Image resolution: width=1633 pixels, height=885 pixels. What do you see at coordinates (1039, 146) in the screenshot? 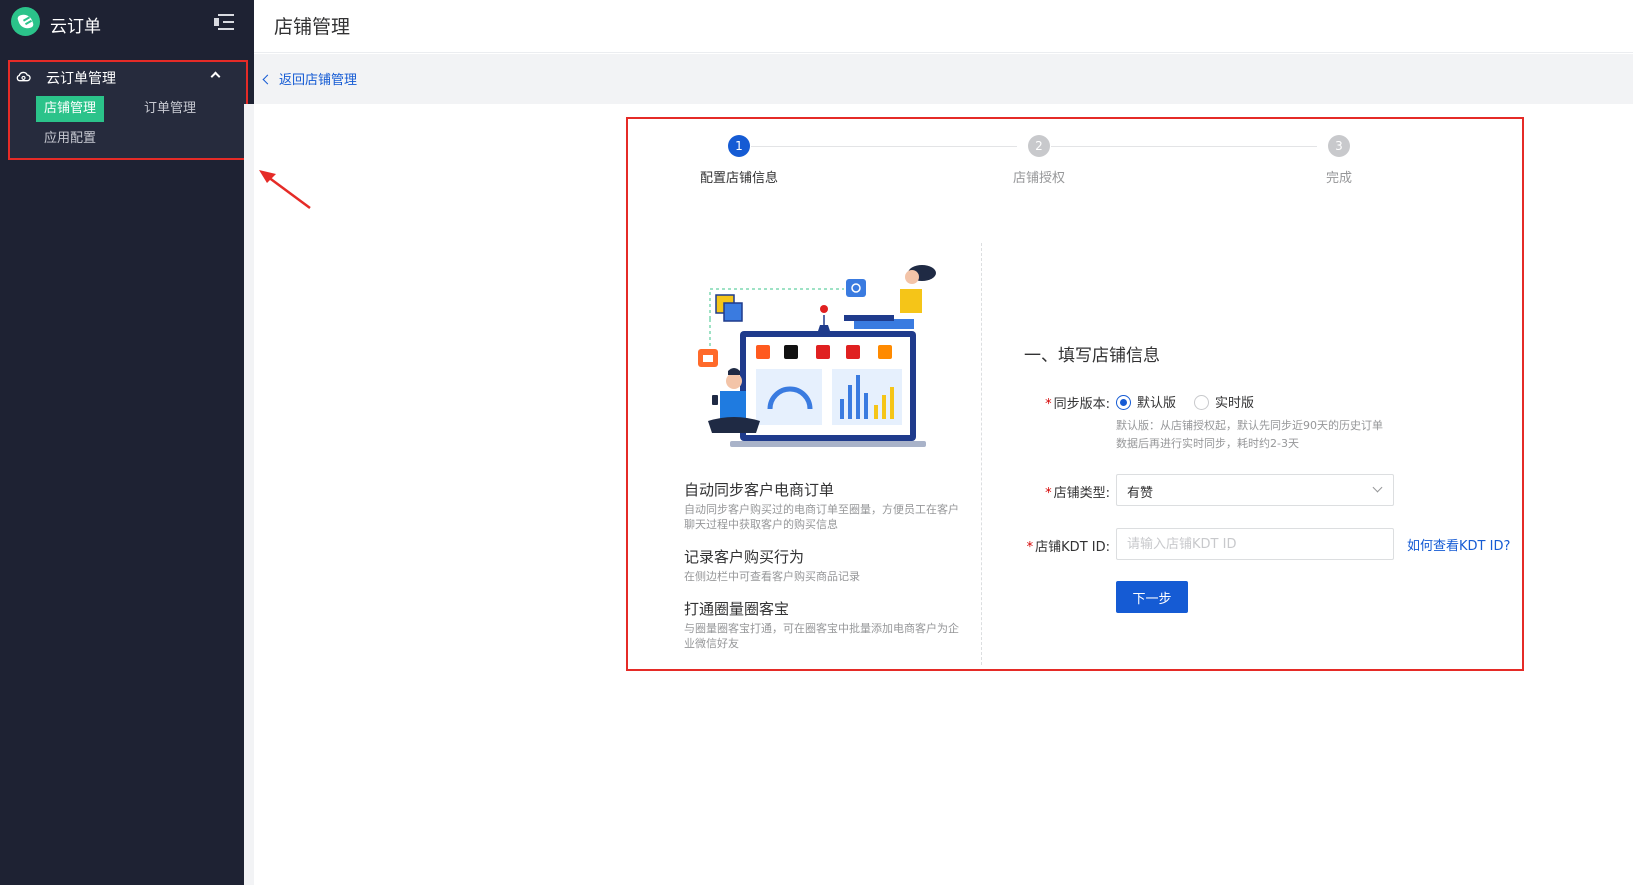
I see `step-number: 2` at bounding box center [1039, 146].